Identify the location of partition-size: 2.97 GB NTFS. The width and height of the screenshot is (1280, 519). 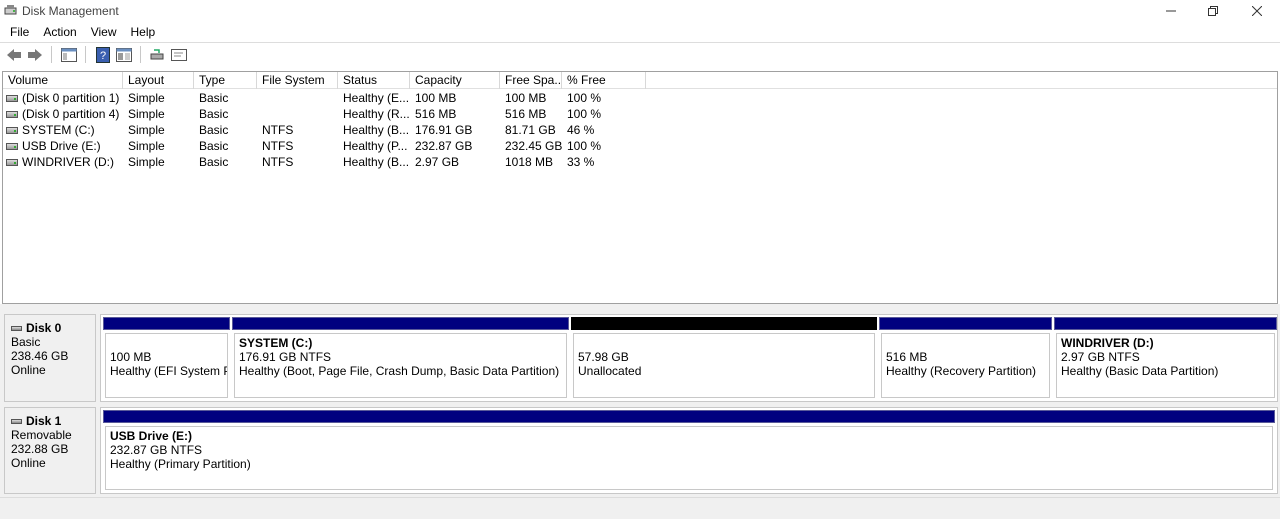
(1100, 357).